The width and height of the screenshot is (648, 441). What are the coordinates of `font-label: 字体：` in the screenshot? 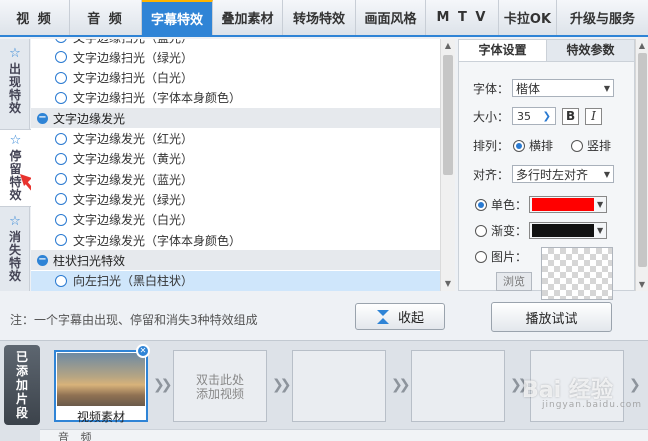 It's located at (491, 88).